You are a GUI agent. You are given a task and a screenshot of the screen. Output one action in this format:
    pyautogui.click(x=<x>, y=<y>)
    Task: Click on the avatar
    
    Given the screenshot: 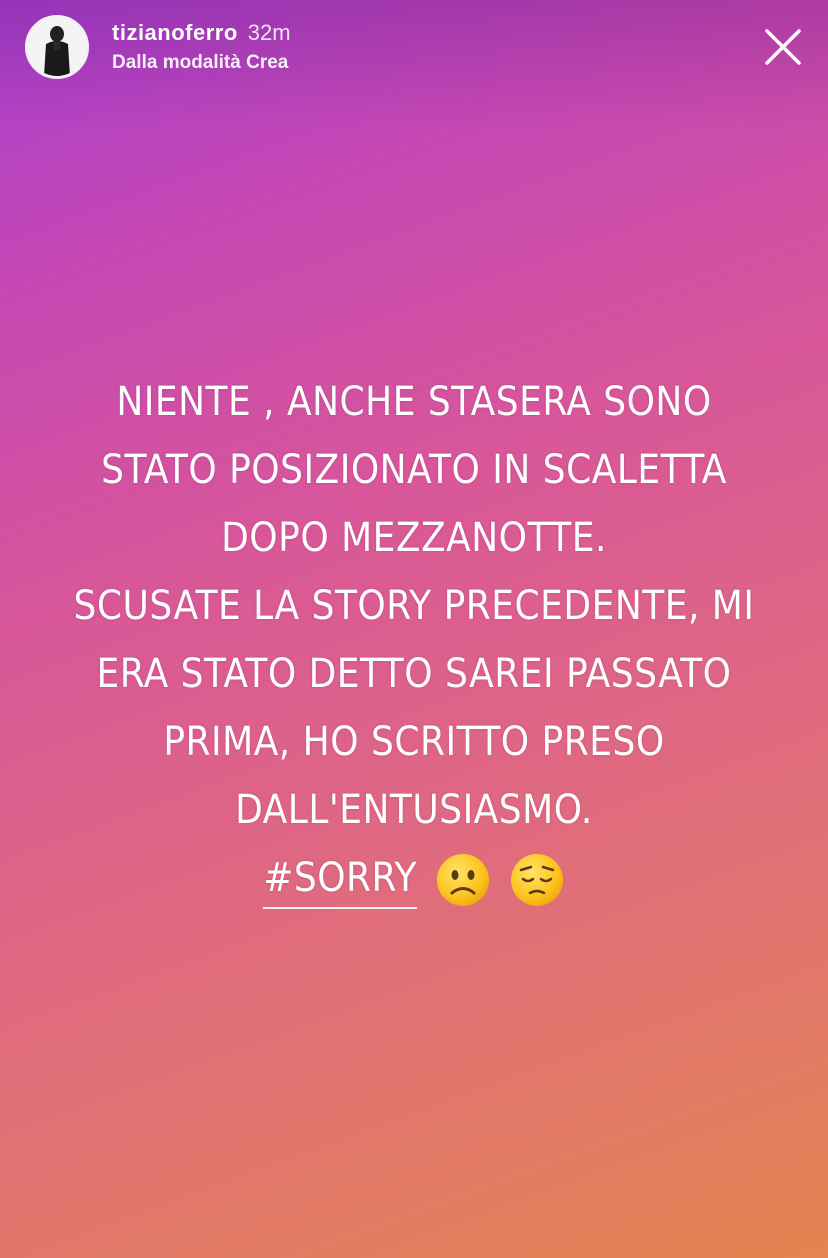 What is the action you would take?
    pyautogui.click(x=57, y=47)
    